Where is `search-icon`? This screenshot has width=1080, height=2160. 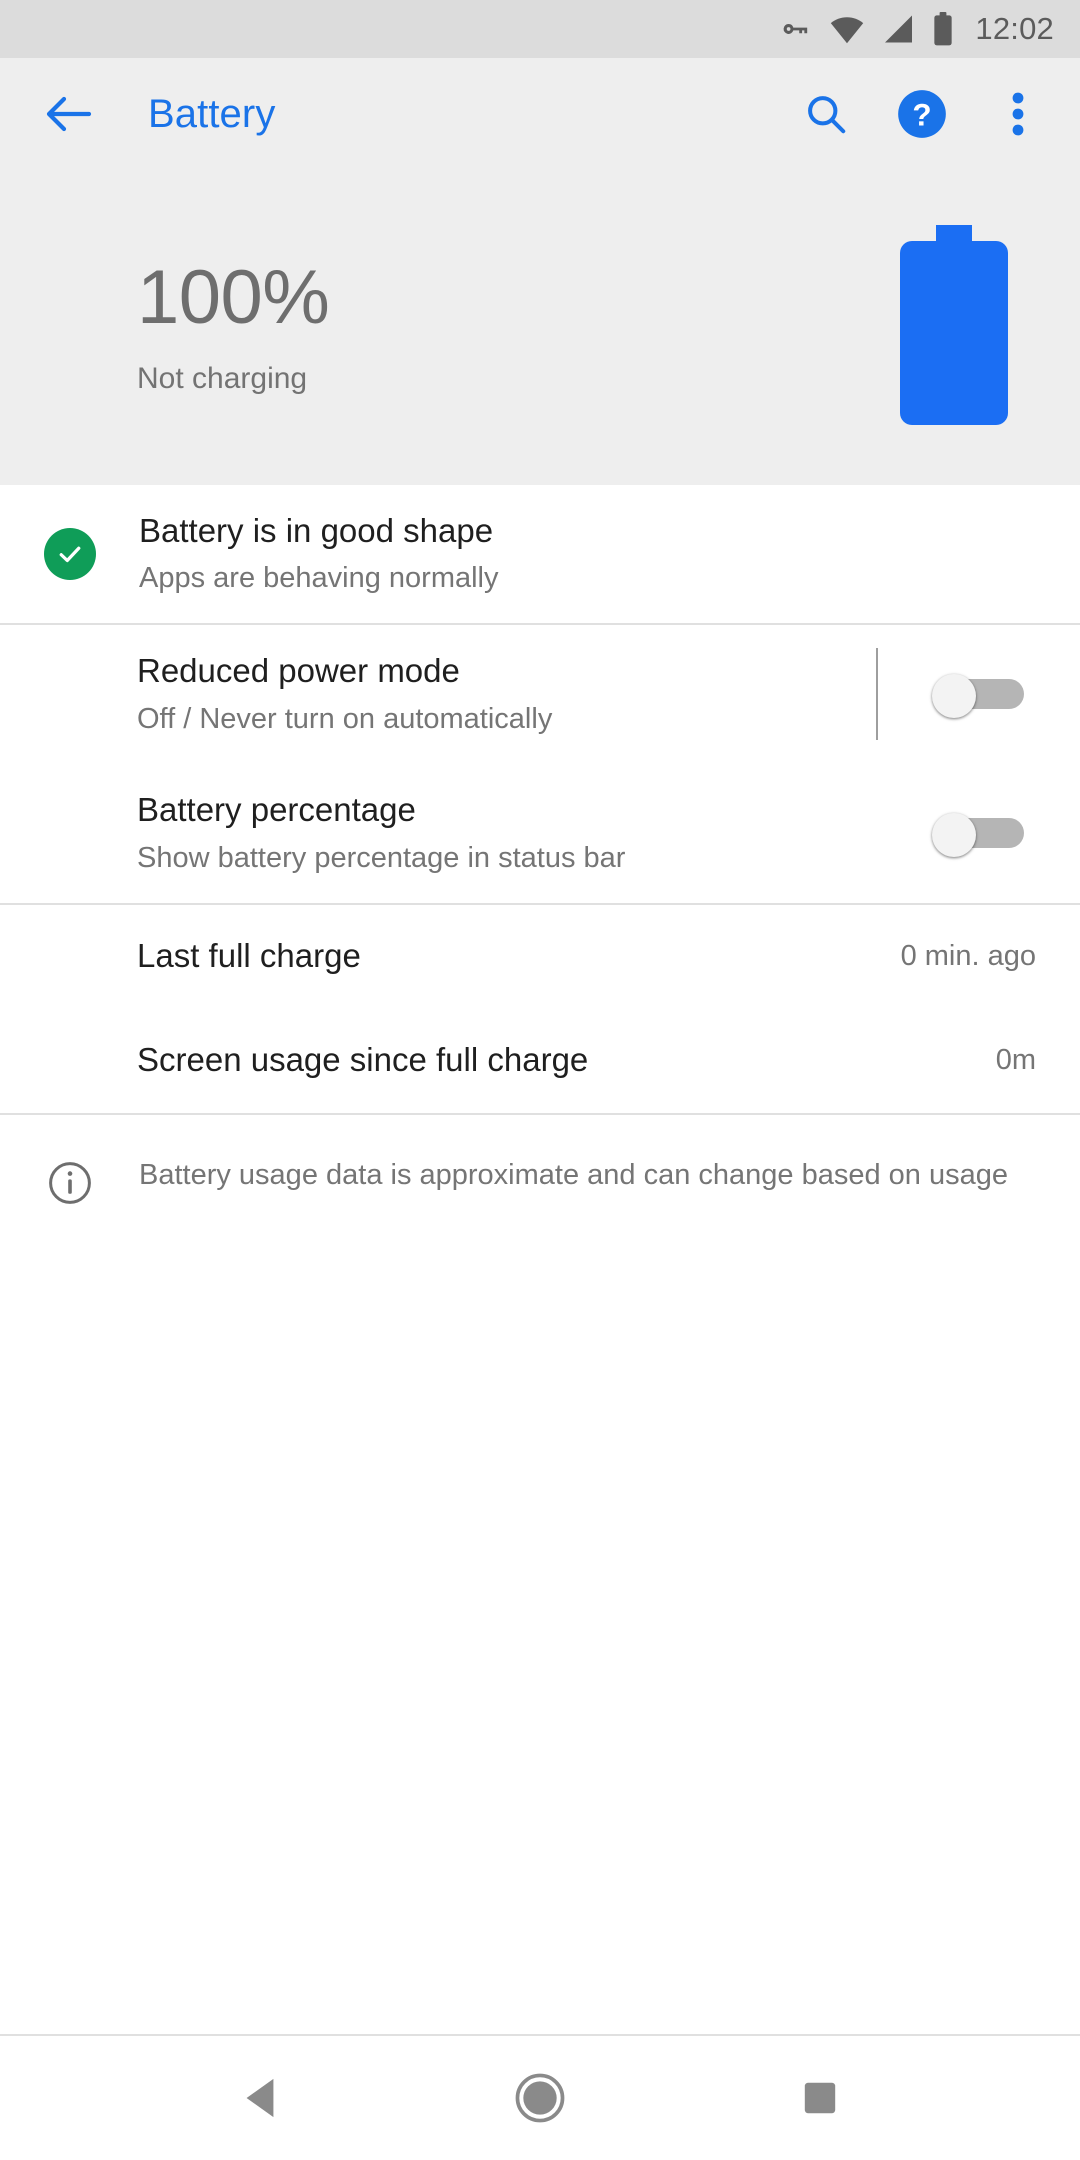
search-icon is located at coordinates (826, 114).